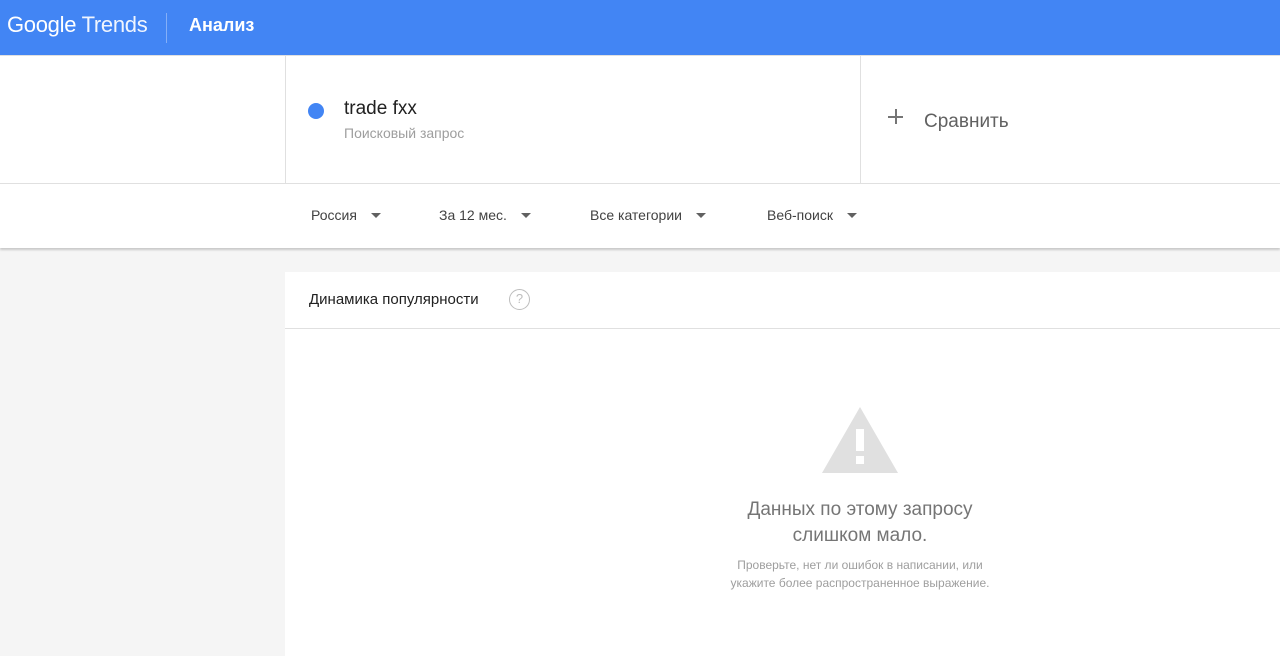 The height and width of the screenshot is (656, 1280). I want to click on logo-trends-text: Trends, so click(114, 24).